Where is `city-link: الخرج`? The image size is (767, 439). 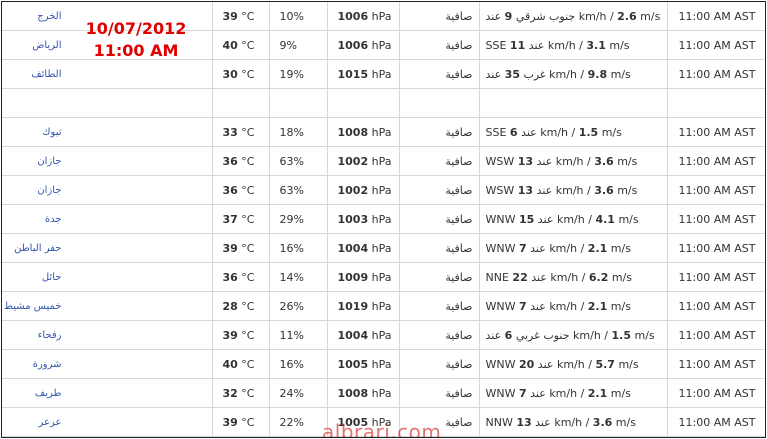 city-link: الخرج is located at coordinates (49, 16).